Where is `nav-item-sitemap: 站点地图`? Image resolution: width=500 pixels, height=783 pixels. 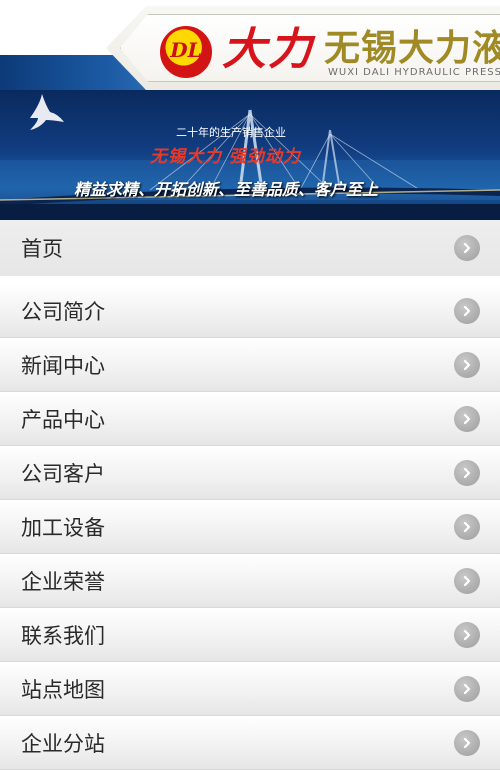 nav-item-sitemap: 站点地图 is located at coordinates (250, 689).